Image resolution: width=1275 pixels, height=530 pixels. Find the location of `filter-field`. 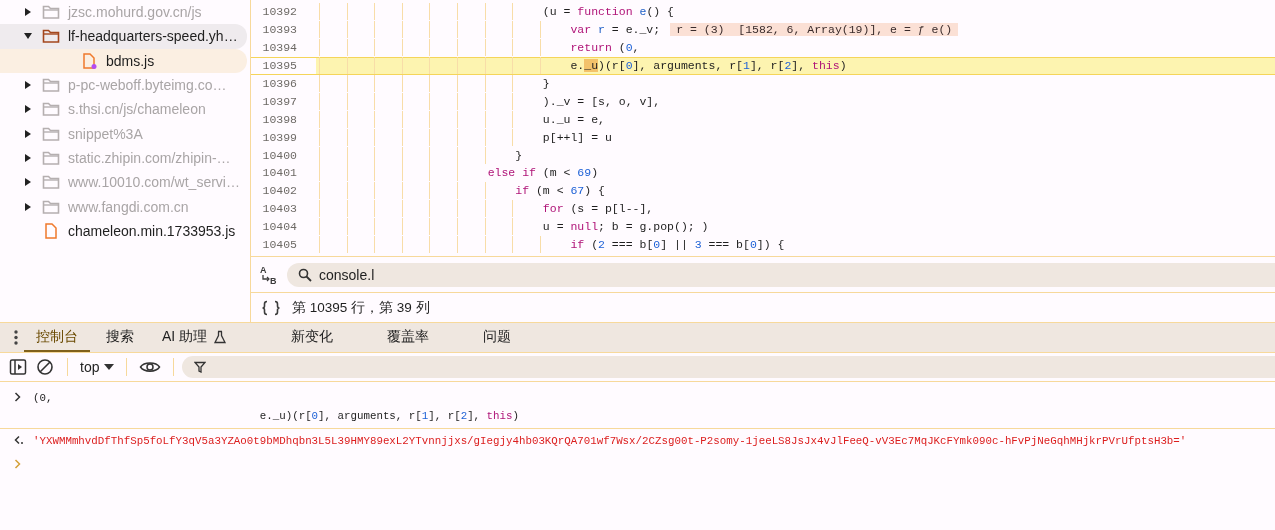

filter-field is located at coordinates (728, 367).